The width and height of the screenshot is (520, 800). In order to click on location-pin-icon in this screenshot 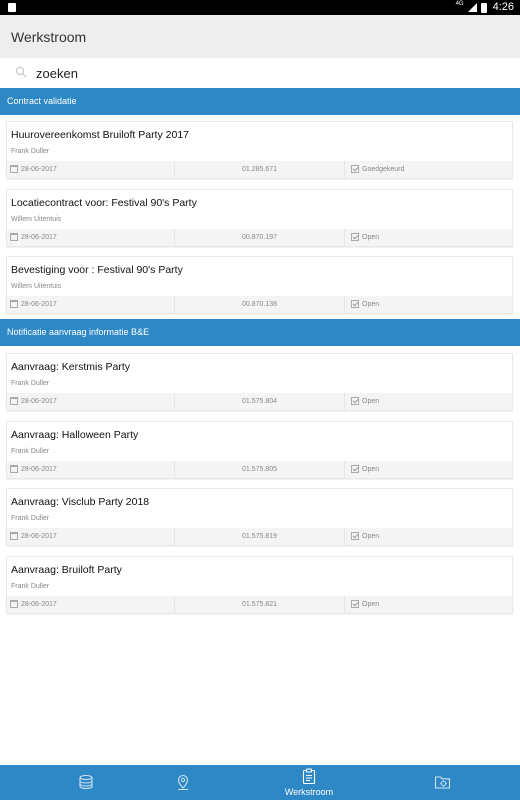, I will do `click(183, 782)`.